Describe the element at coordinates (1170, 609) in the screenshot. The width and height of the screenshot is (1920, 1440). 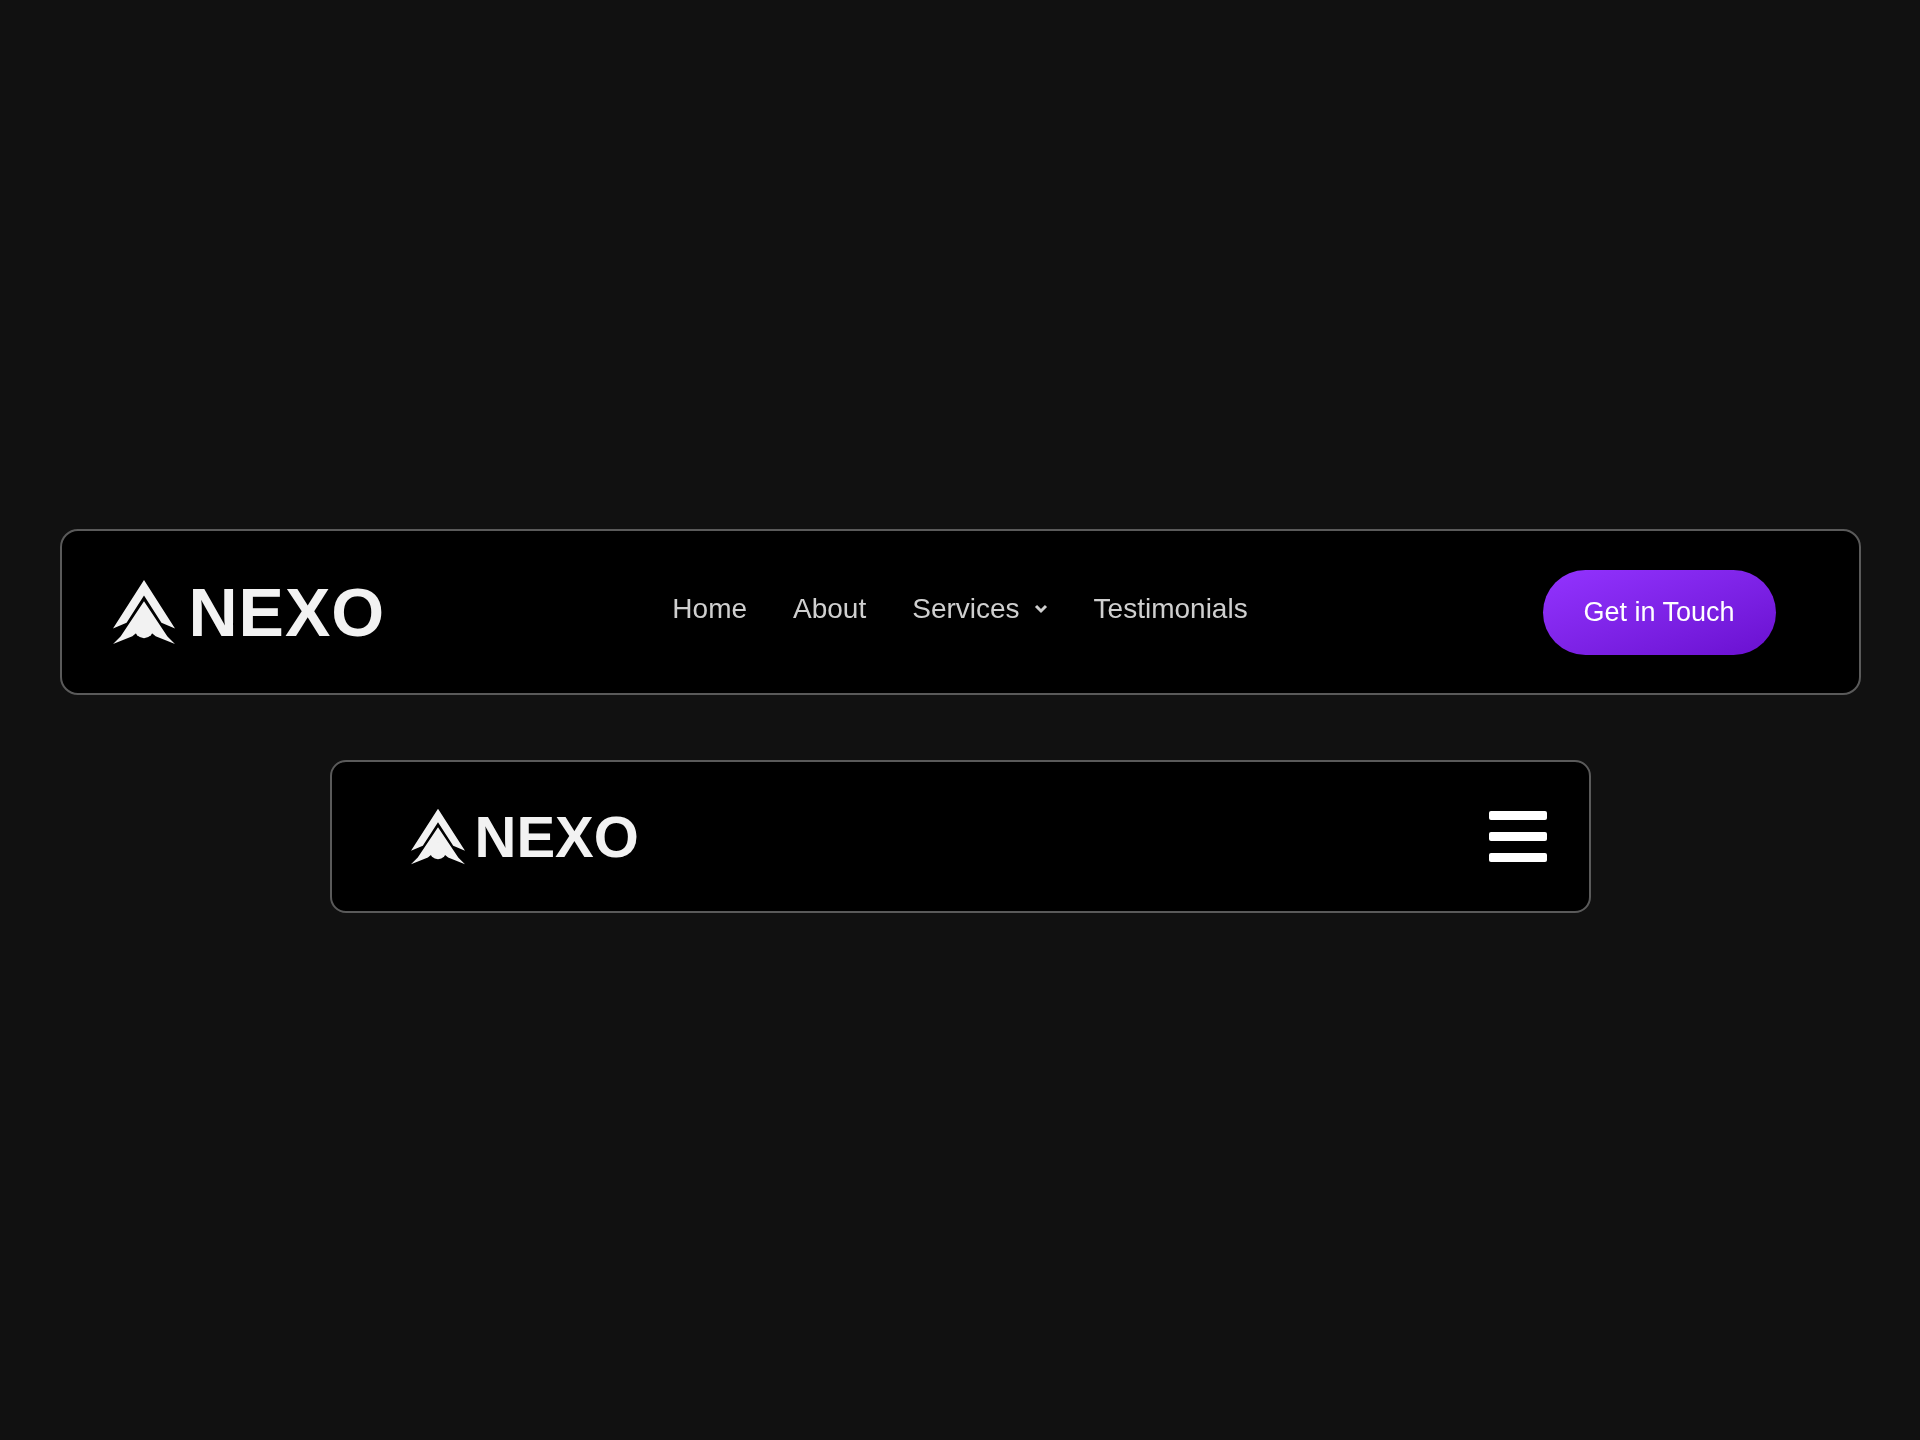
I see `nav-link: Testimonials` at that location.